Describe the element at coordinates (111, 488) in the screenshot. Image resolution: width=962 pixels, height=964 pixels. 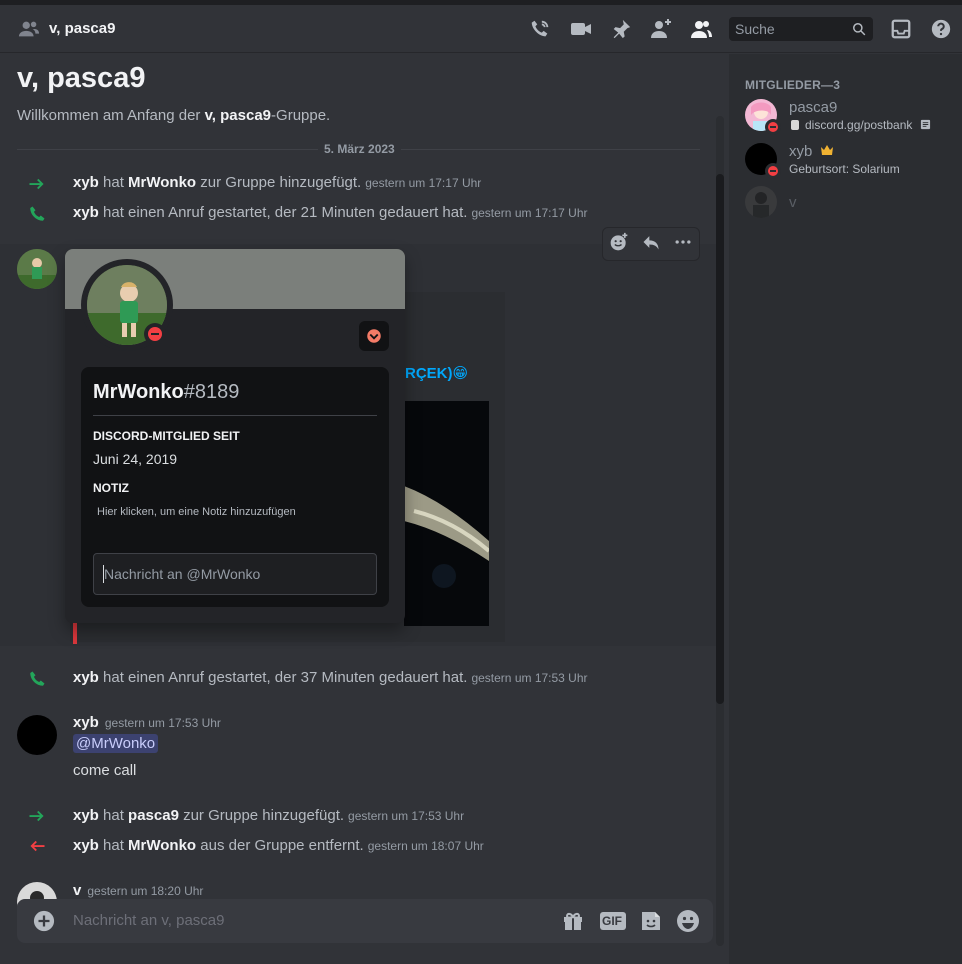
I see `note-label: NOTIZ` at that location.